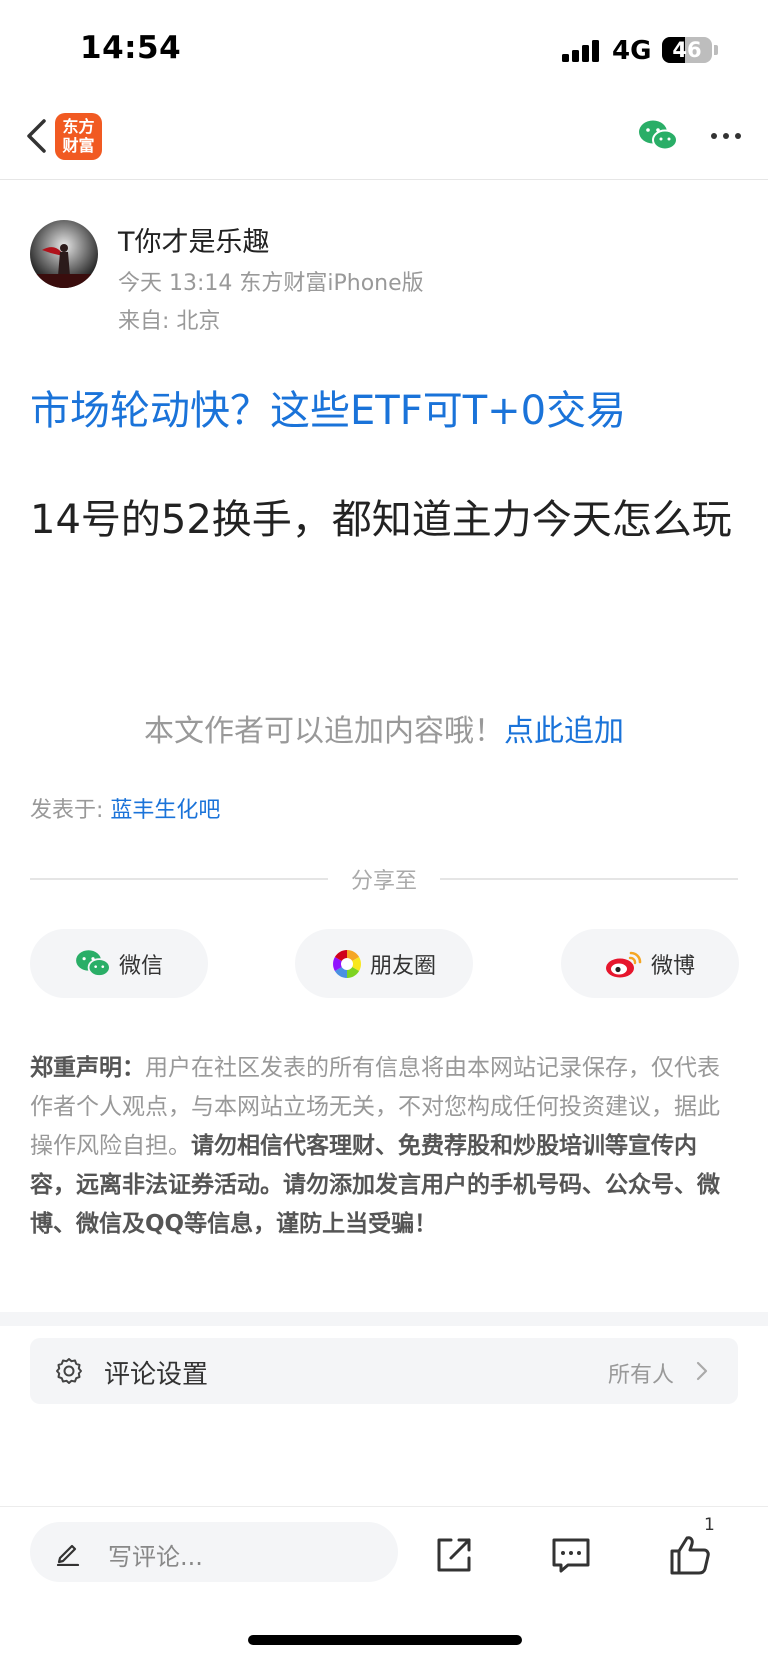  I want to click on weibo-icon, so click(623, 964).